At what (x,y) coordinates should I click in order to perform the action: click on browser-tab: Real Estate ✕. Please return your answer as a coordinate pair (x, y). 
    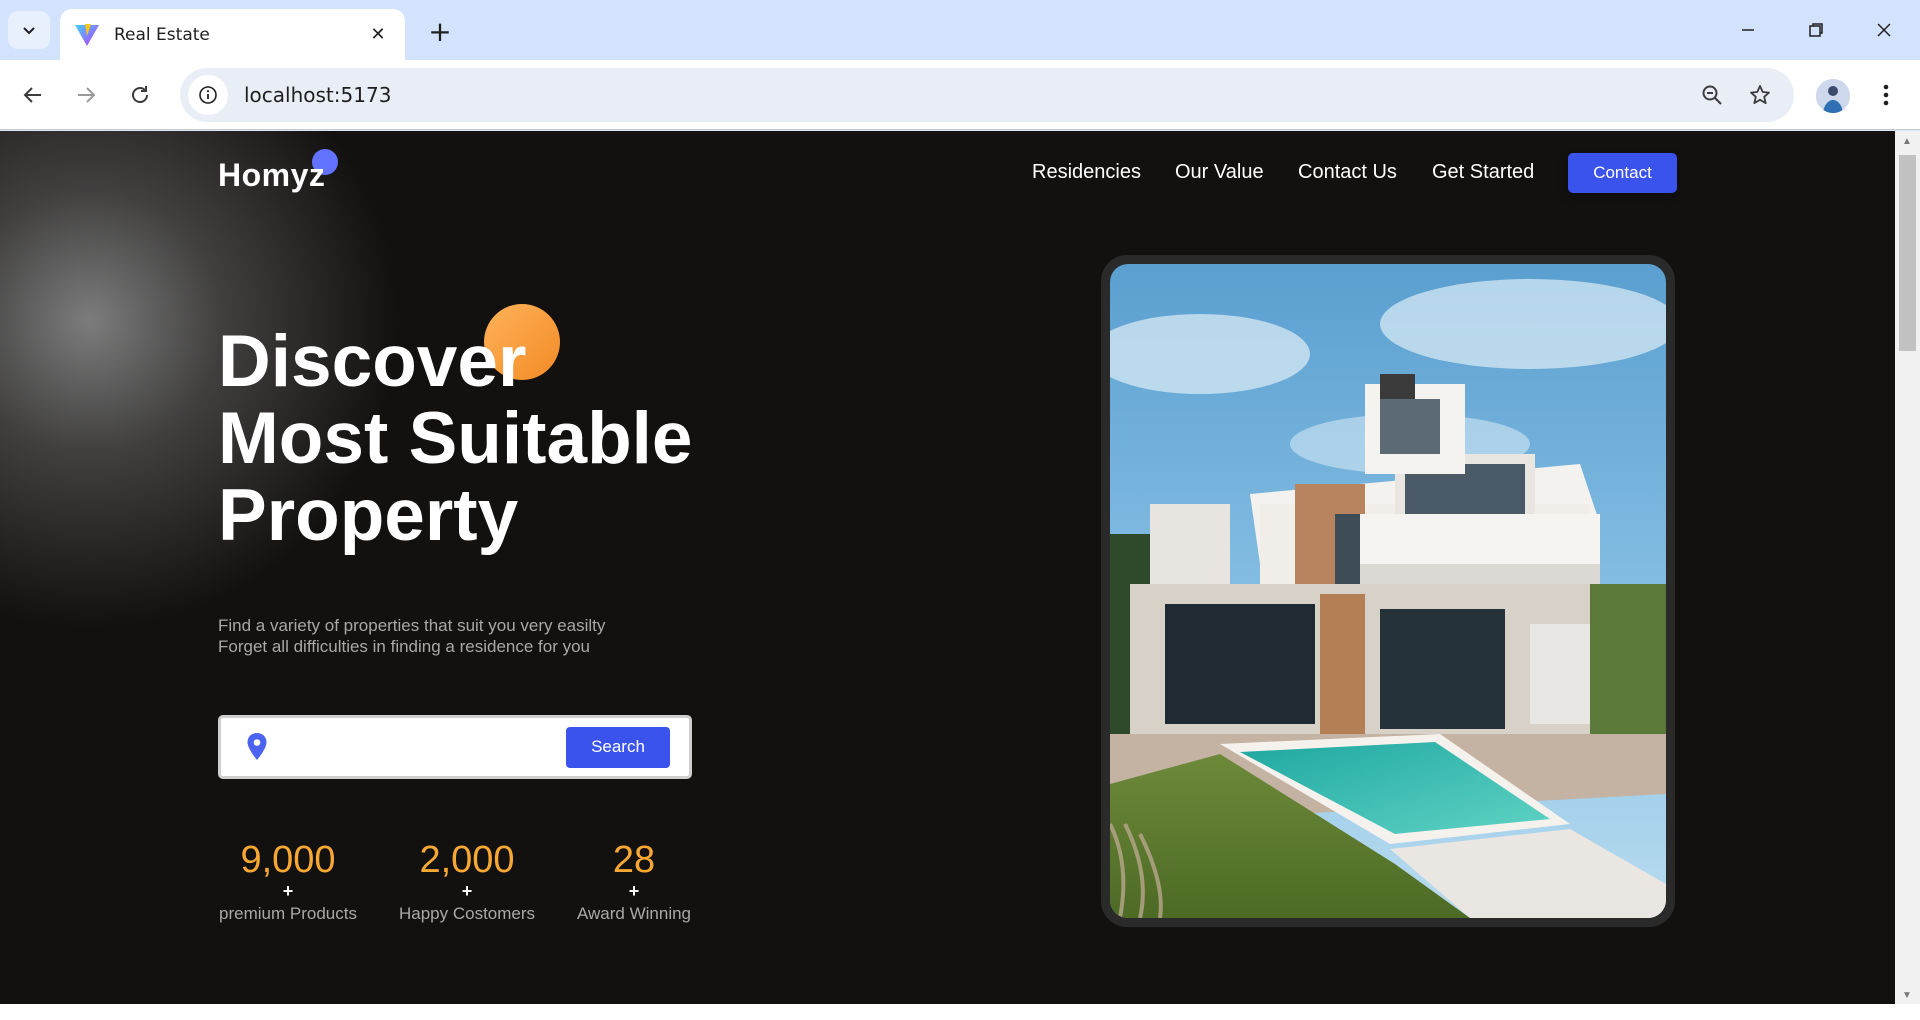
    Looking at the image, I should click on (232, 34).